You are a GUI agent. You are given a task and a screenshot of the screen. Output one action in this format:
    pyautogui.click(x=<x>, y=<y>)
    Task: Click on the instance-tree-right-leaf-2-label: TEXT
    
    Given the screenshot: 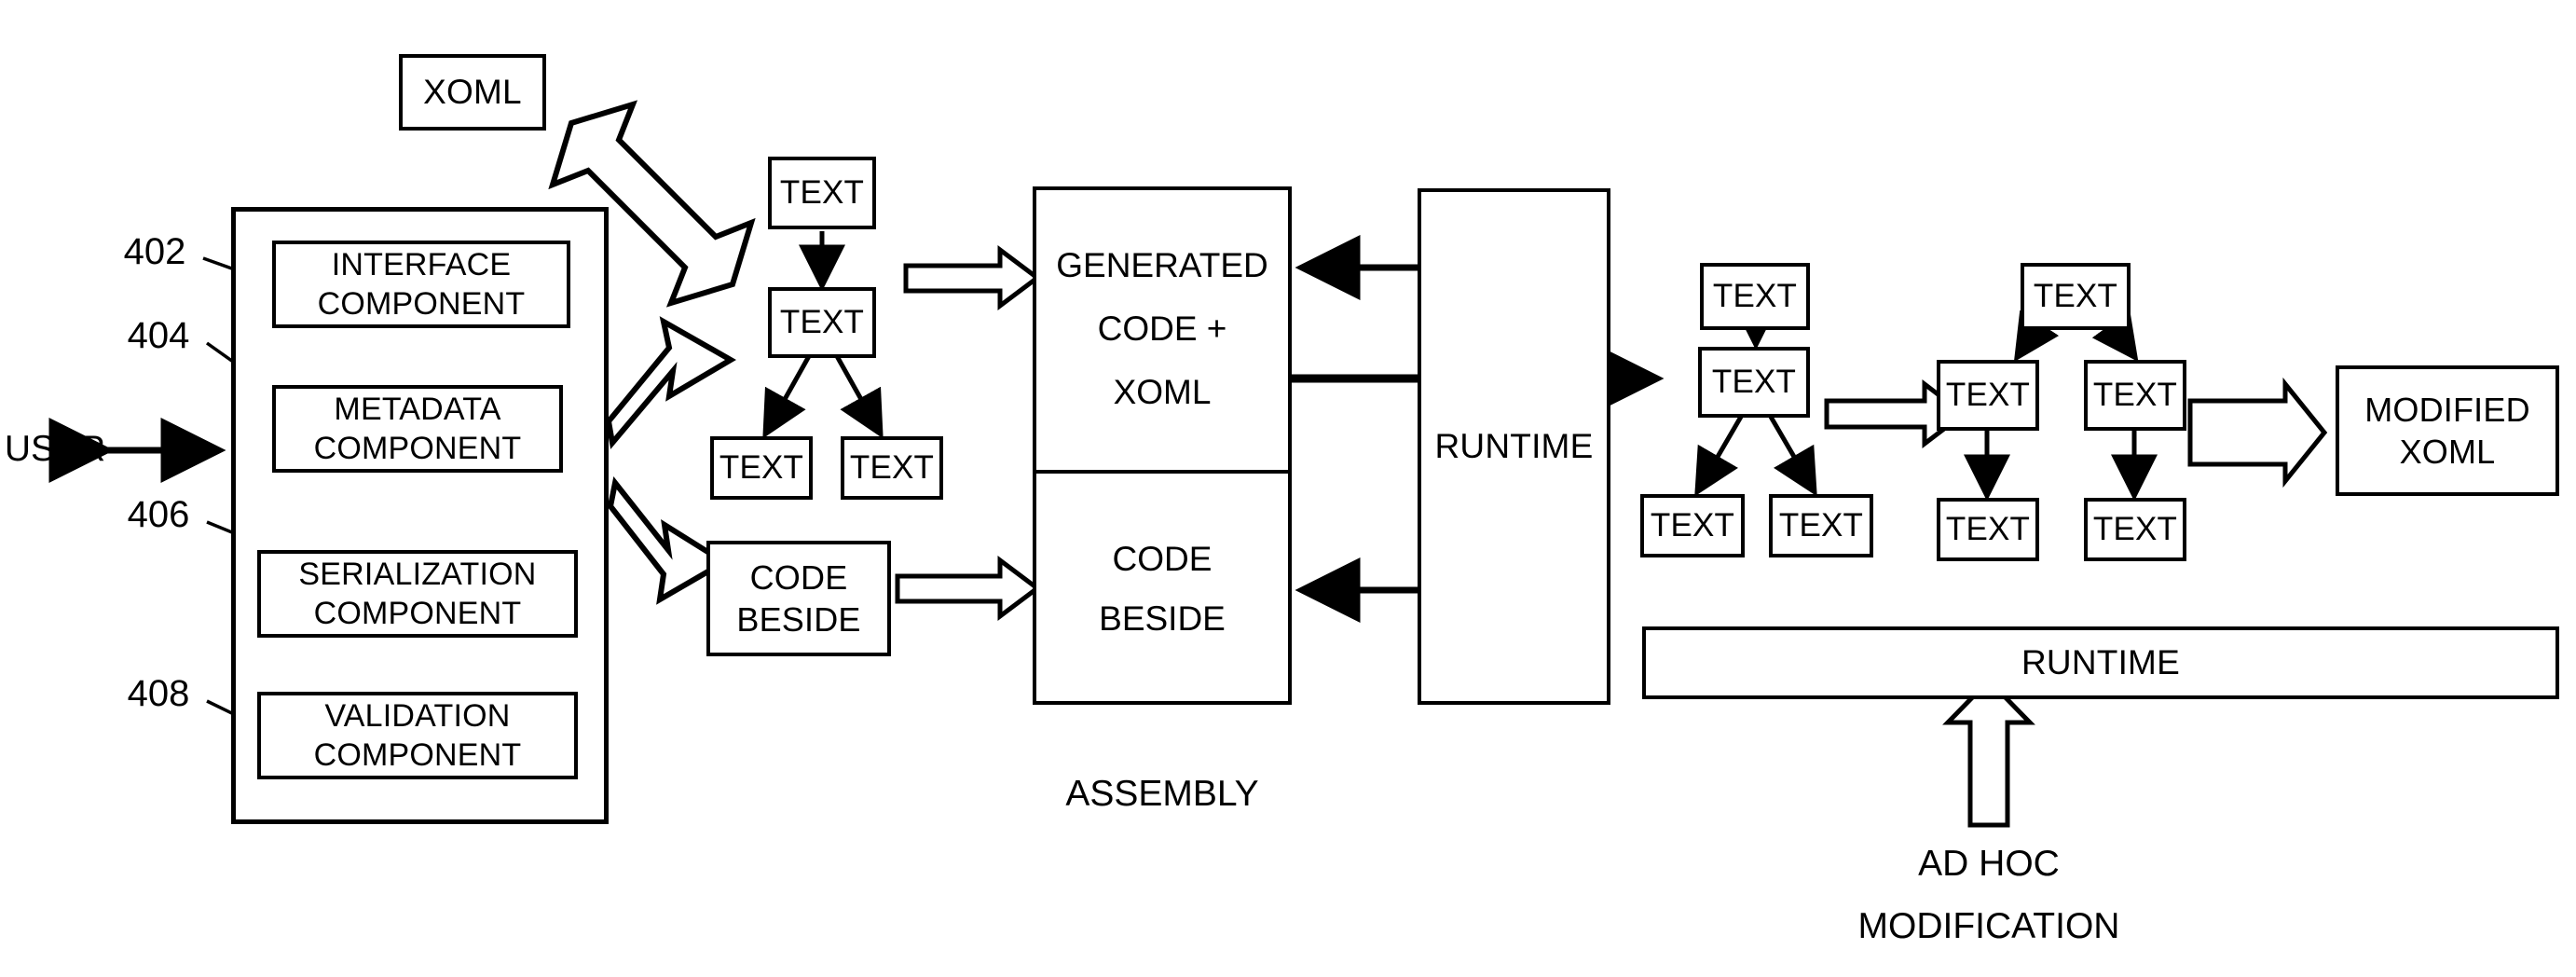 What is the action you would take?
    pyautogui.click(x=2135, y=529)
    